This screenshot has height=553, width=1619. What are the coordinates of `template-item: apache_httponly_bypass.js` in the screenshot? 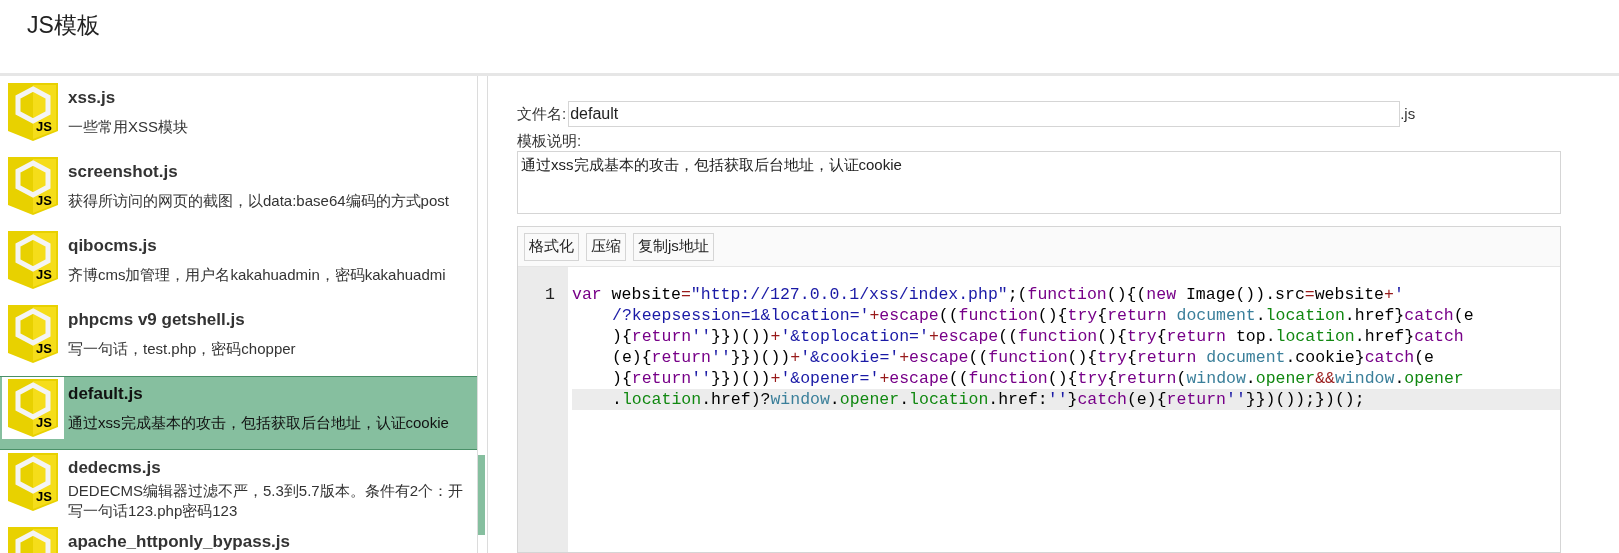 It's located at (238, 538).